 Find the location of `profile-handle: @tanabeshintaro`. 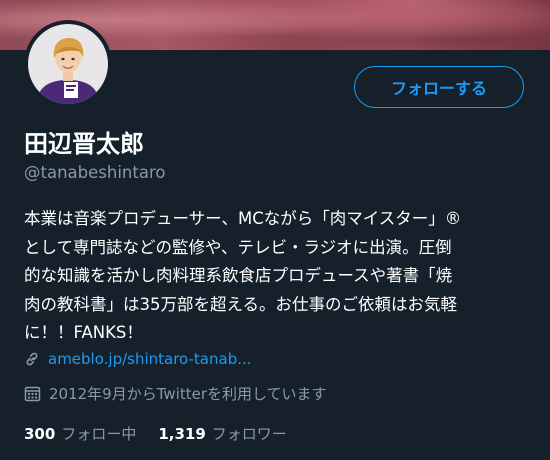

profile-handle: @tanabeshintaro is located at coordinates (95, 172).